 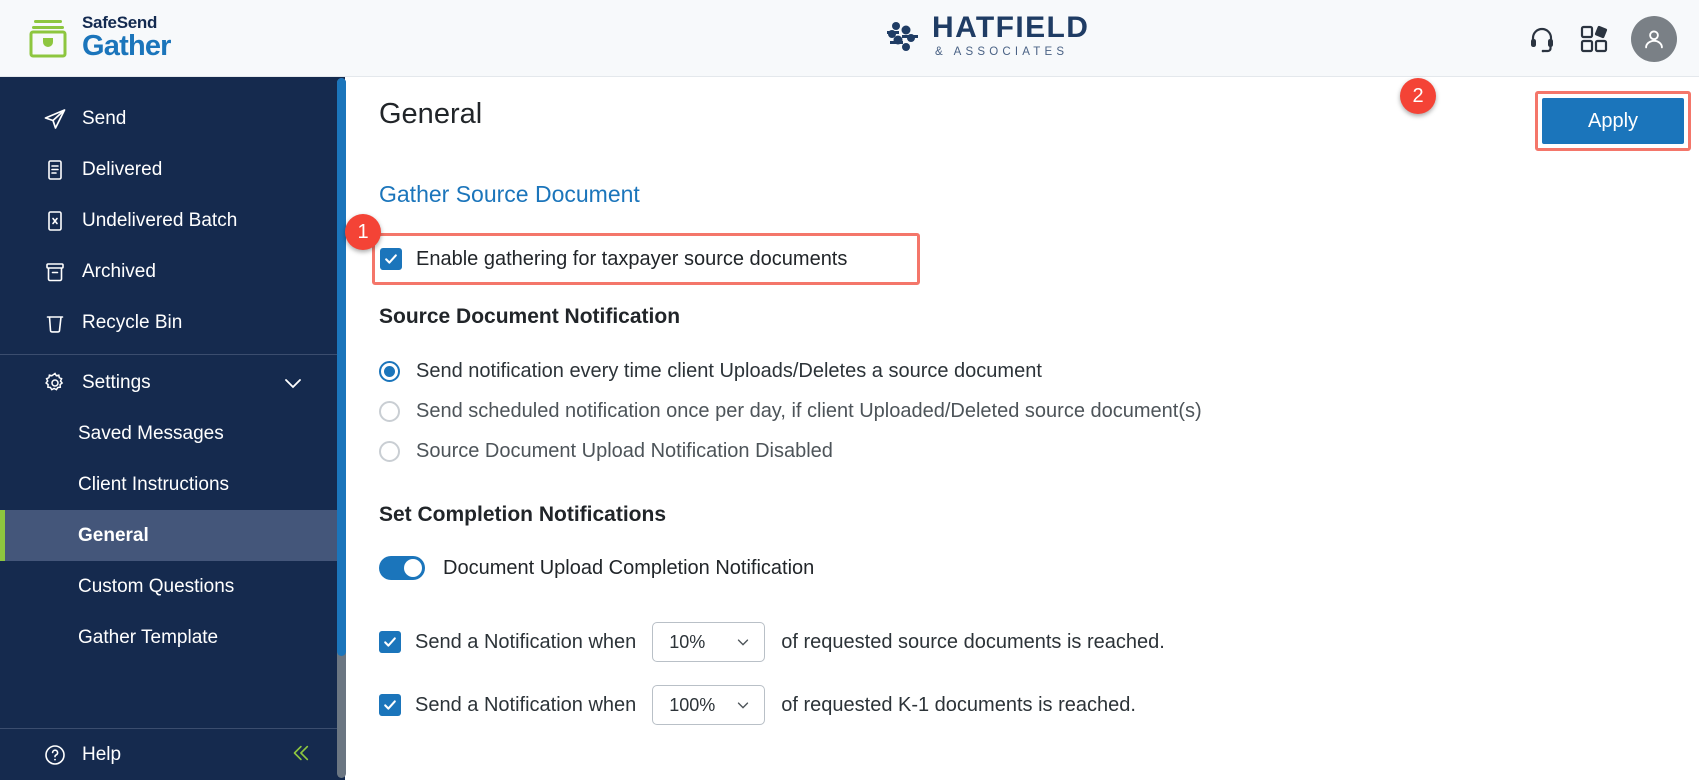 I want to click on notification-k1-suffix: of requested K-1 documents is reached., so click(x=958, y=704).